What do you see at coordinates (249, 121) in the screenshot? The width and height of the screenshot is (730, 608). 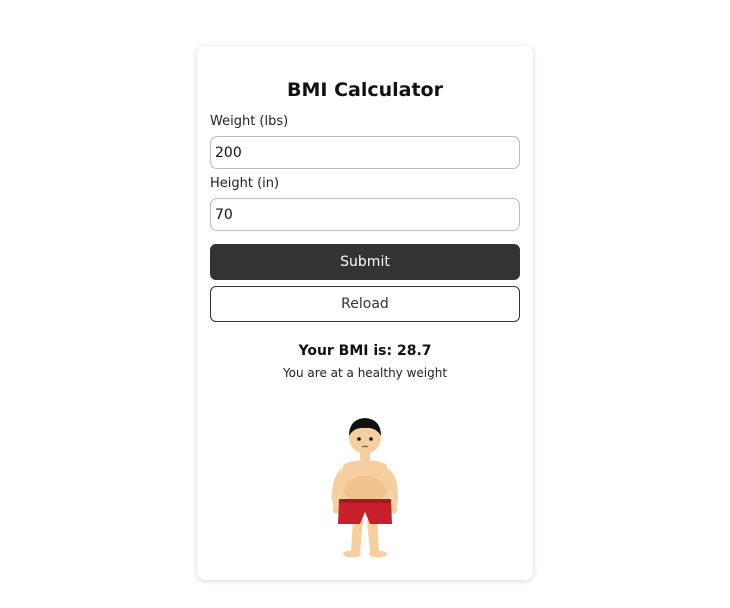 I see `weight-label: Weight (lbs)` at bounding box center [249, 121].